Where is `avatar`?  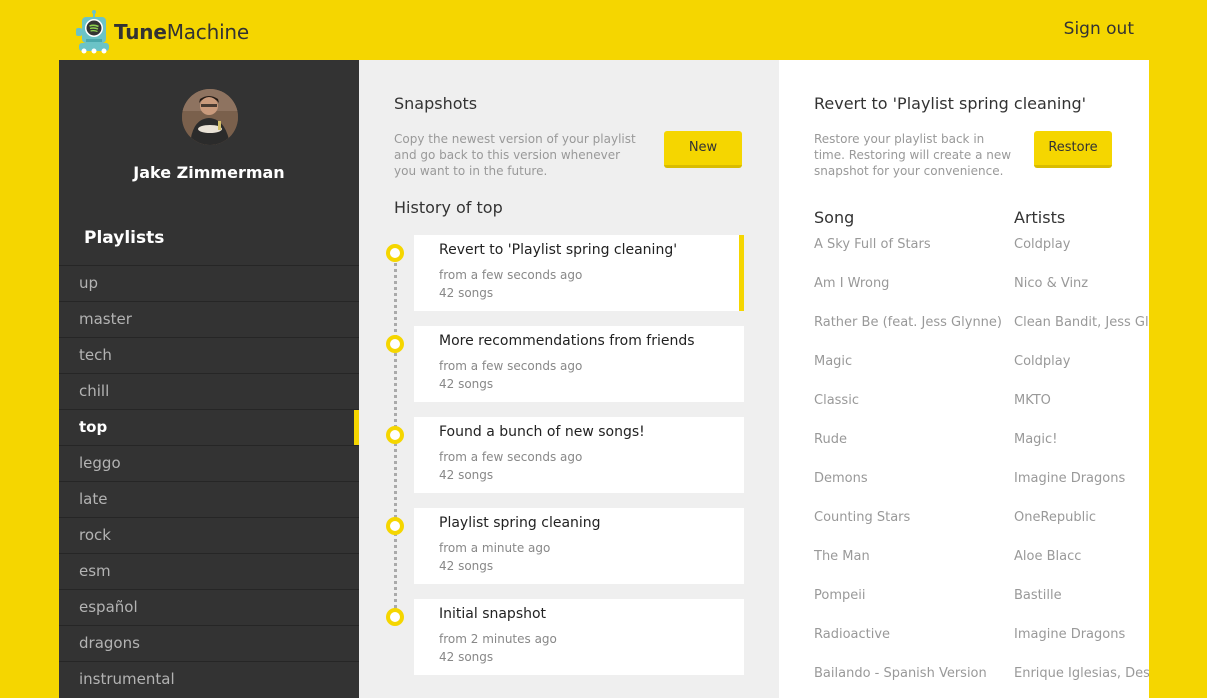 avatar is located at coordinates (210, 117).